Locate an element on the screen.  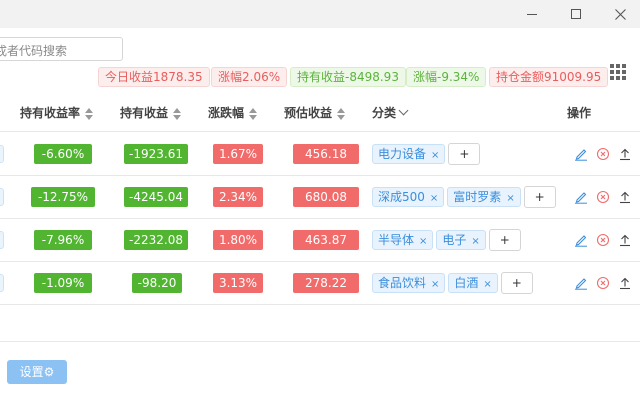
header-category: 分类 is located at coordinates (390, 112).